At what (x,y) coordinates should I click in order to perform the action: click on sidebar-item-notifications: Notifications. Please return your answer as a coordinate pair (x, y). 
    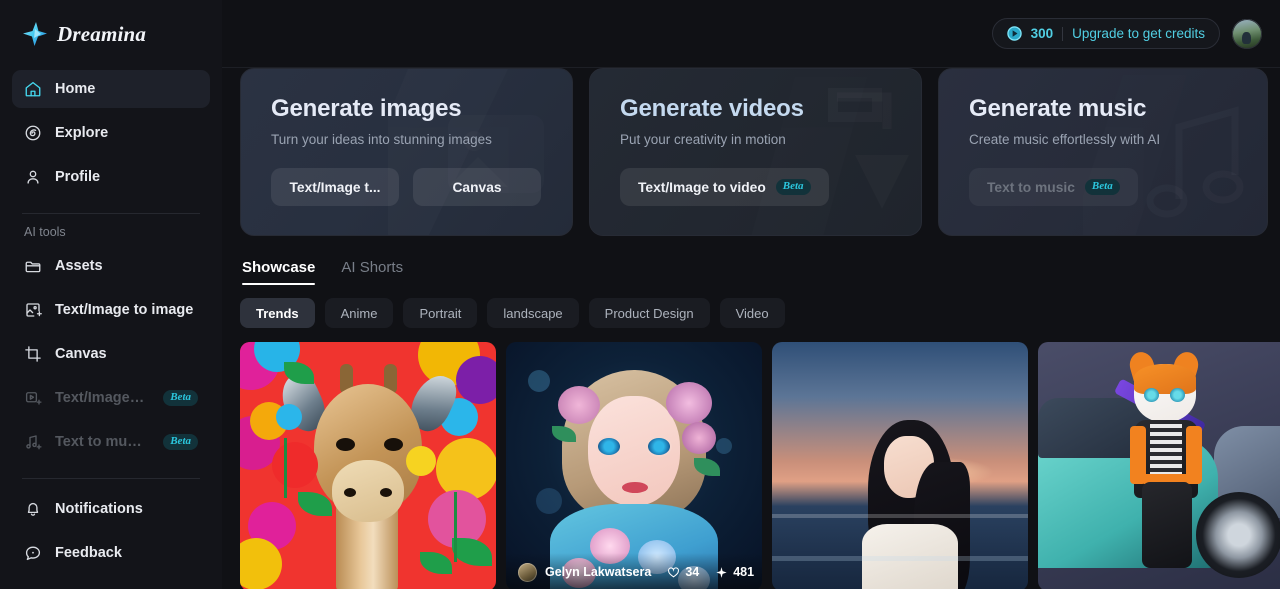
    Looking at the image, I should click on (111, 509).